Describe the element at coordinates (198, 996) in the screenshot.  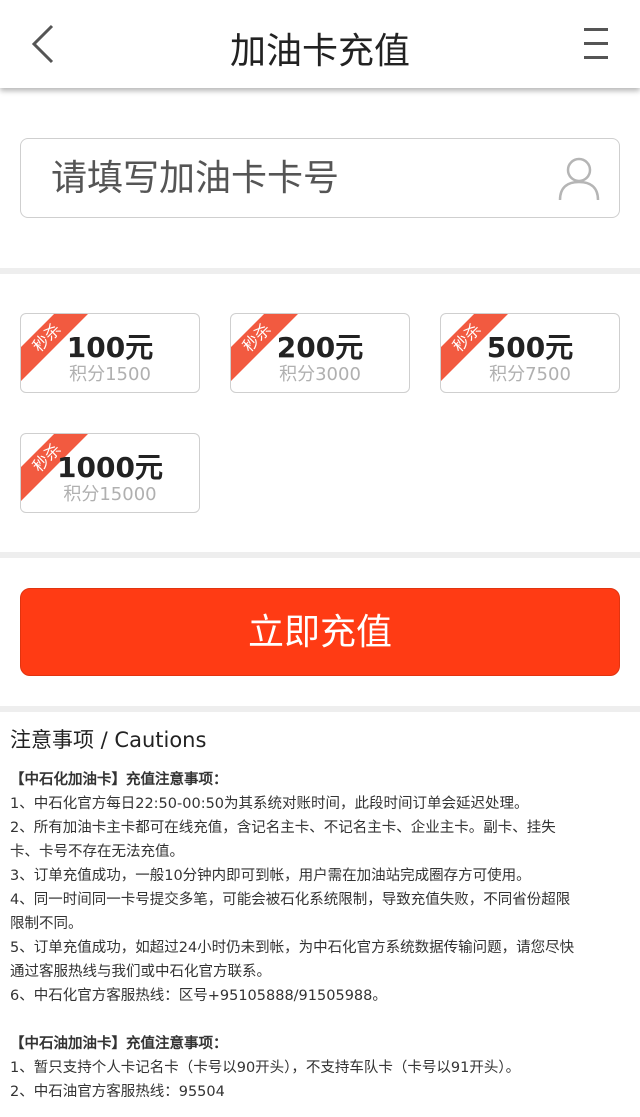
I see `note-line: 6、中石化官方客服热线：区号+95105888/91505988。` at that location.